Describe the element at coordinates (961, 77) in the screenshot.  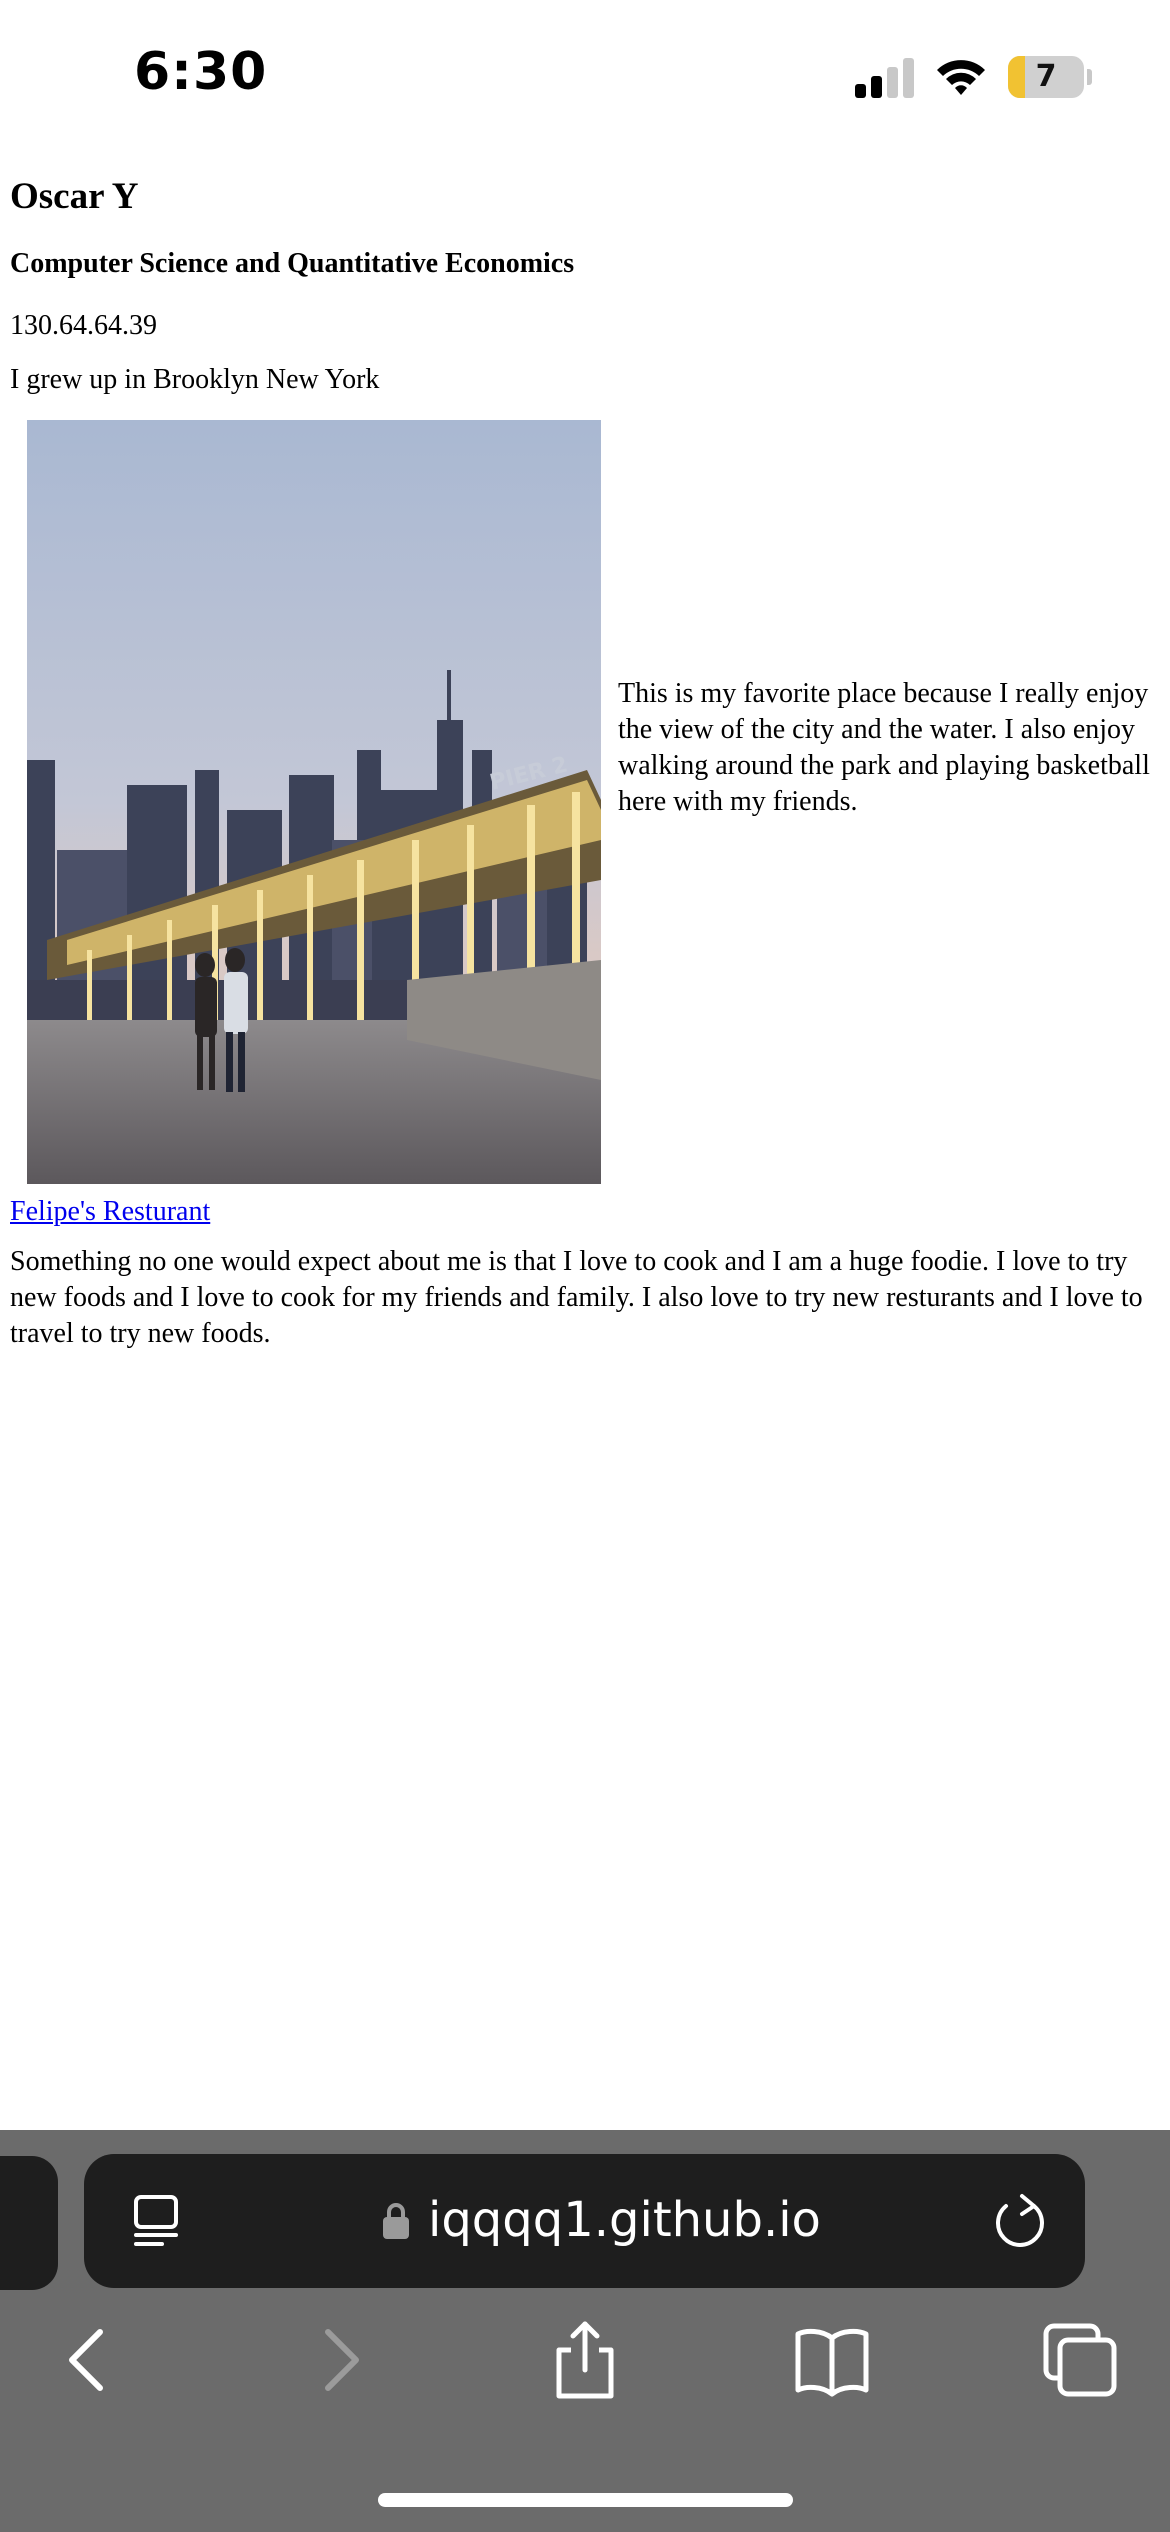
I see `wifi-icon` at that location.